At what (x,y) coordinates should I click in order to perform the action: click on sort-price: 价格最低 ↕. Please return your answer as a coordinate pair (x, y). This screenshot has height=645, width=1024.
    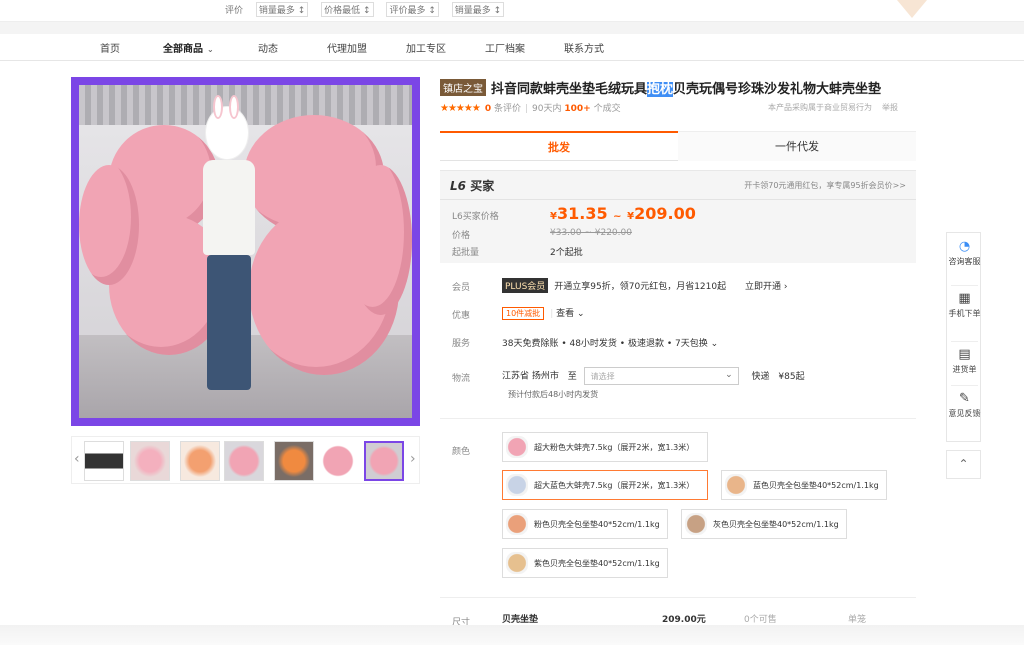
    Looking at the image, I should click on (347, 9).